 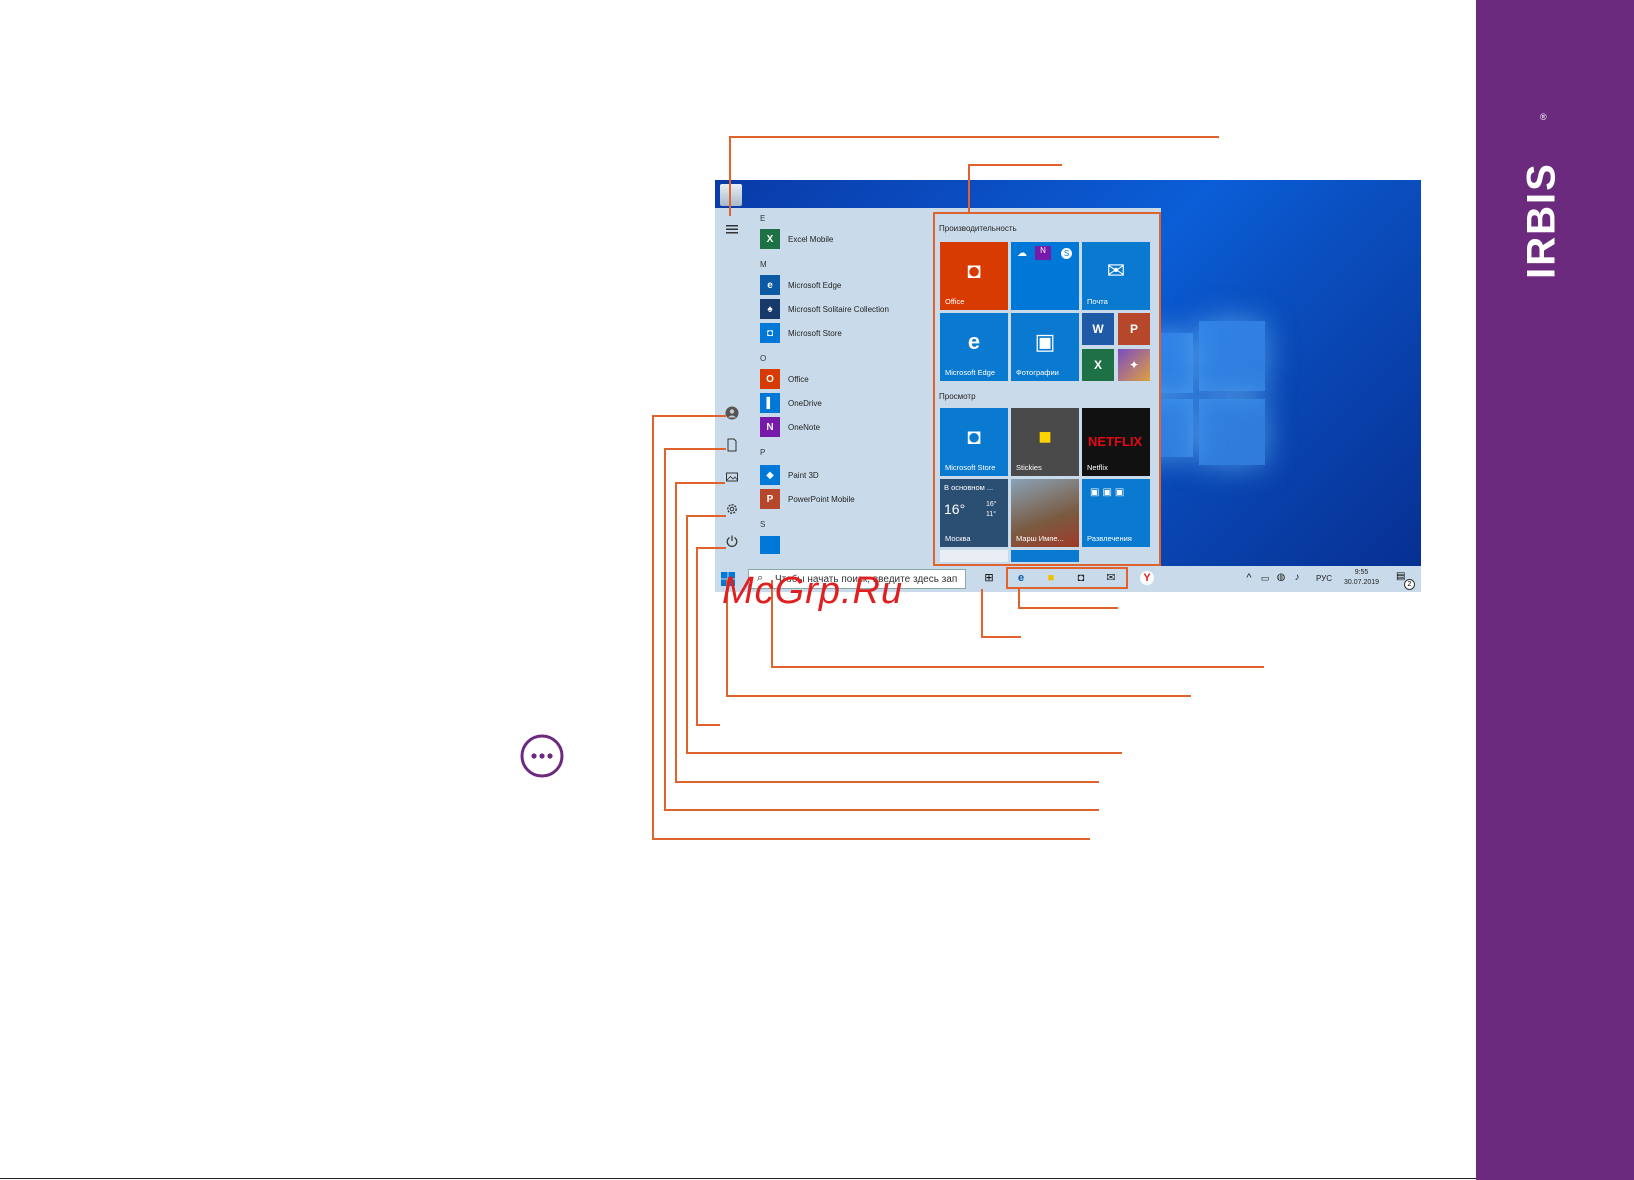 I want to click on hamburger-menu-icon, so click(x=732, y=229).